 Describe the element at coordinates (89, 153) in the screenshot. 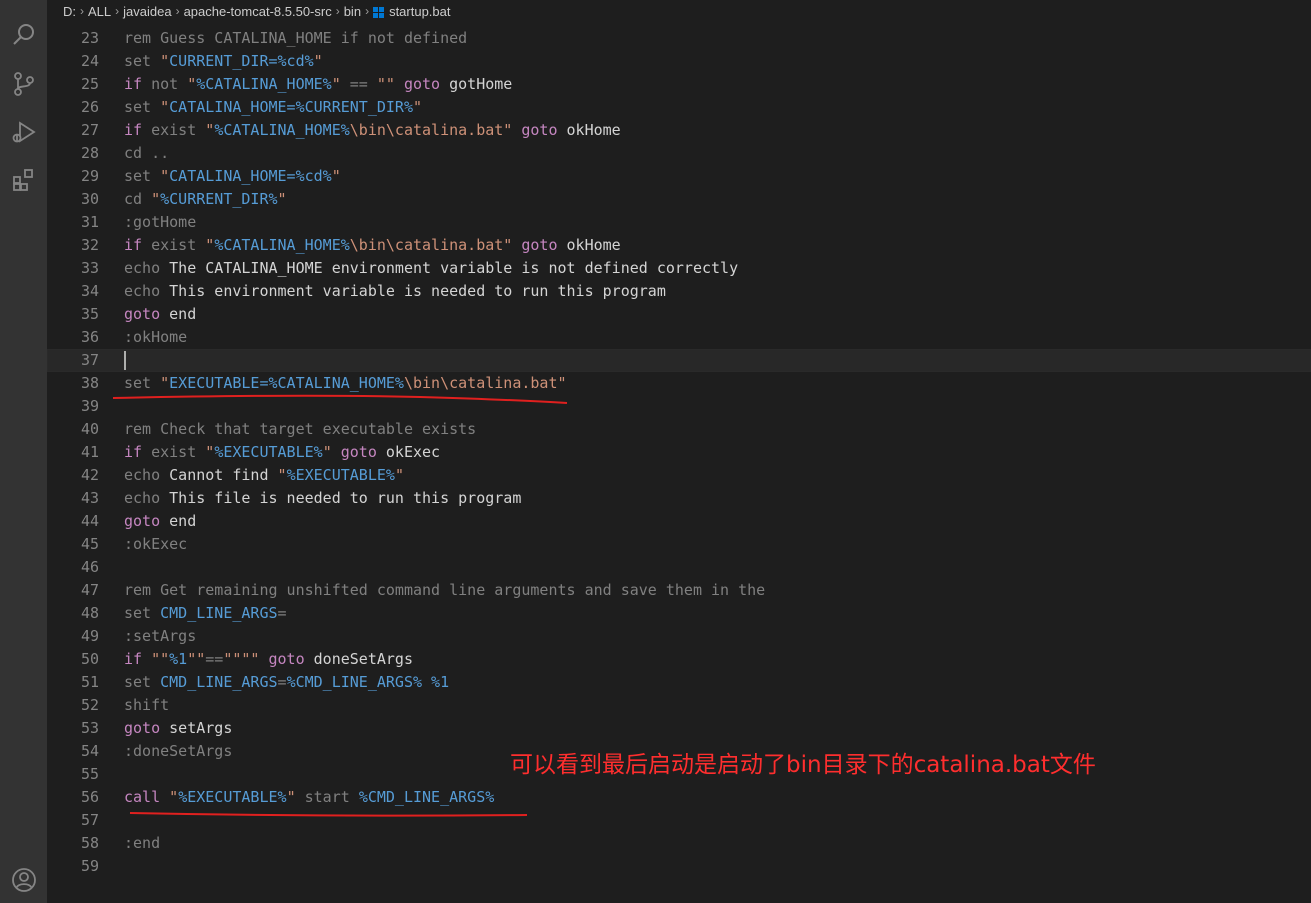

I see `line-number: 28` at that location.